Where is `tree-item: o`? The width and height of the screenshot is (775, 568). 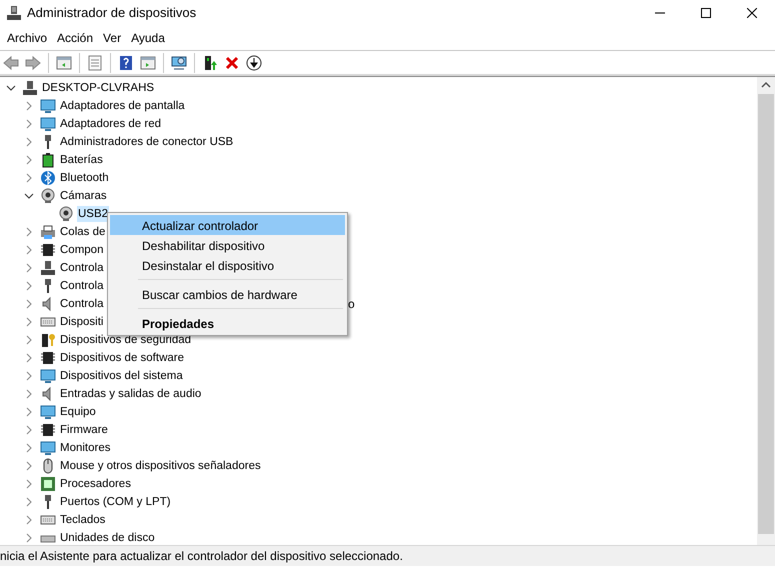 tree-item: o is located at coordinates (351, 304).